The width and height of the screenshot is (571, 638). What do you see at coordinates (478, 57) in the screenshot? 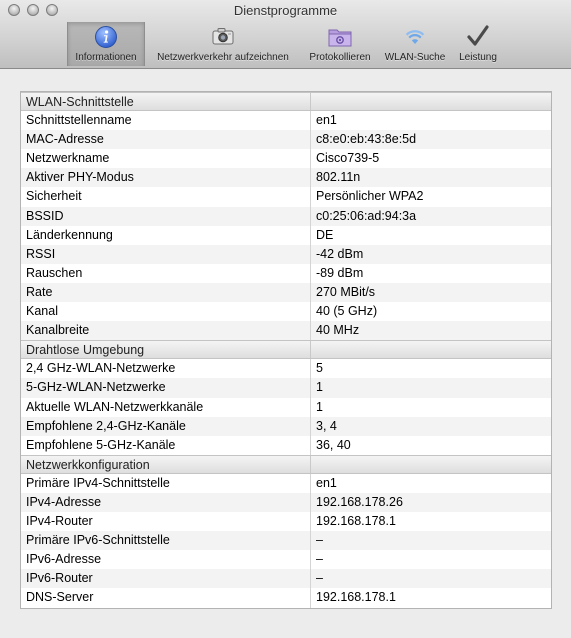
I see `tab-leistung-label: Leistung` at bounding box center [478, 57].